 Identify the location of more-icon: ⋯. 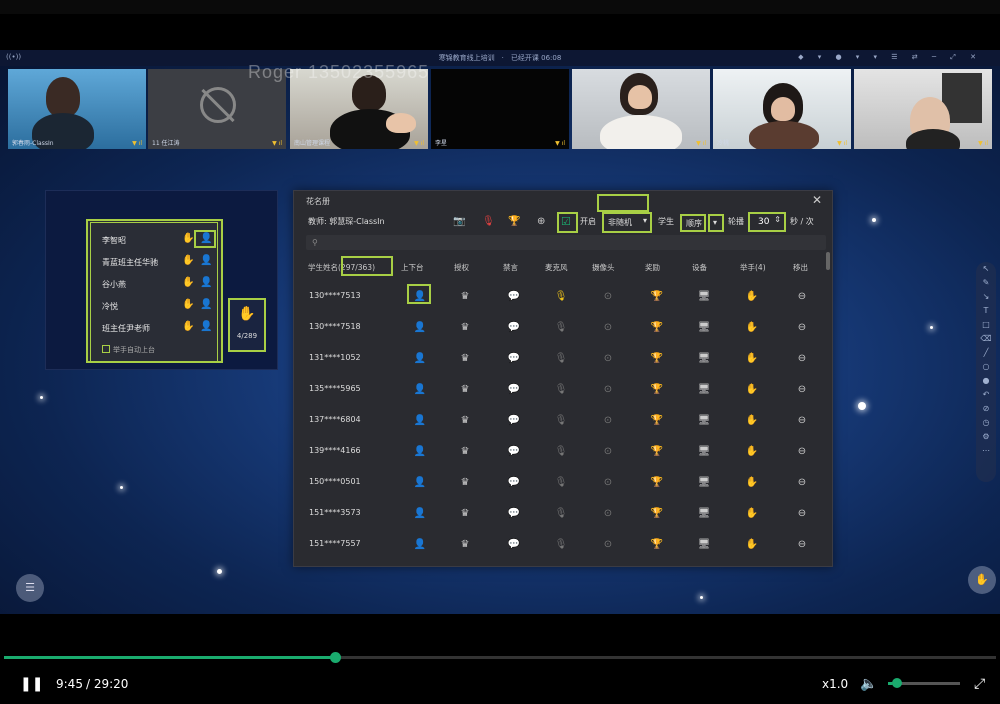
(986, 451).